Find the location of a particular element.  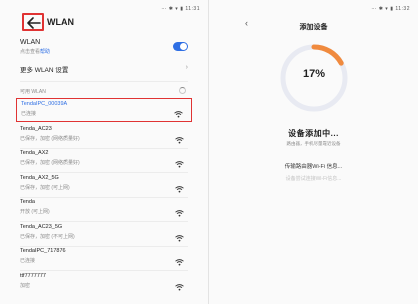

network-status: 开放 (可上网) is located at coordinates (35, 212).